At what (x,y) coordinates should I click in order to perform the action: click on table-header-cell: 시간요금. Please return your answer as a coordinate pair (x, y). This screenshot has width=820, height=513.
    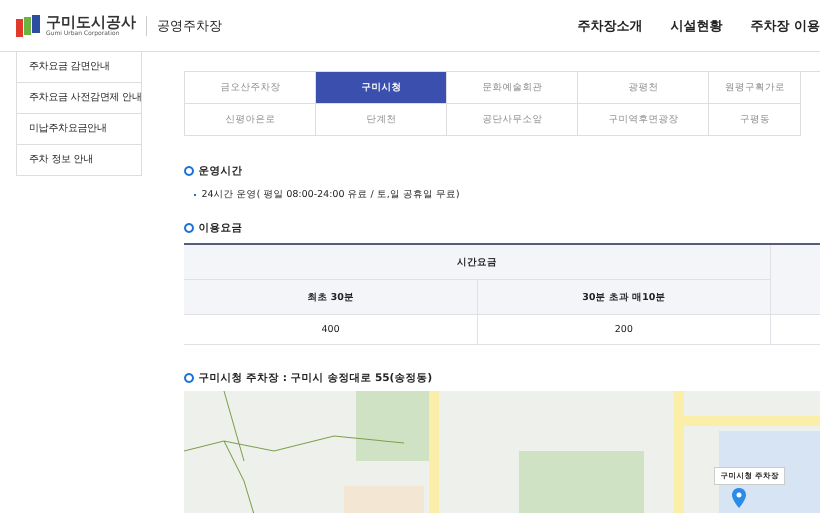
    Looking at the image, I should click on (477, 262).